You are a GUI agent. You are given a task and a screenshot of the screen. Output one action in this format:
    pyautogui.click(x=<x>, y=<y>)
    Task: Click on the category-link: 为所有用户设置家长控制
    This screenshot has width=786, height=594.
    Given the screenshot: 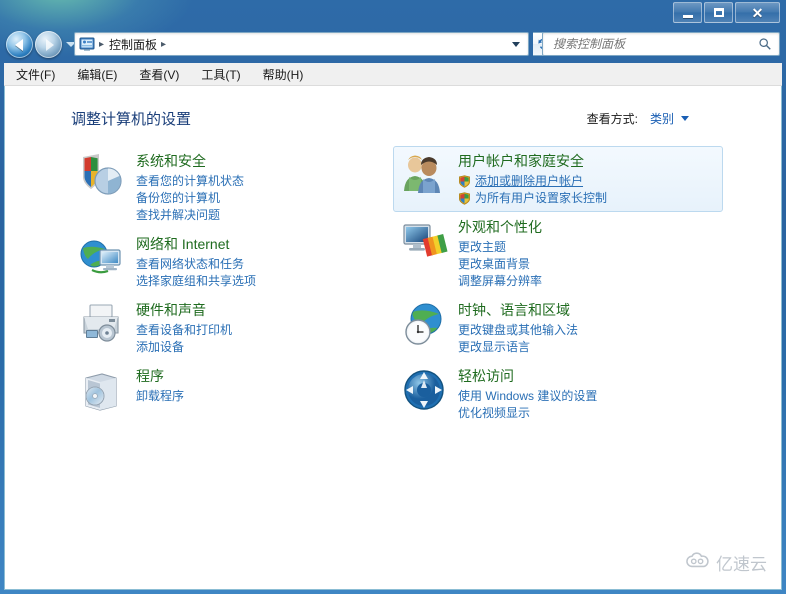 What is the action you would take?
    pyautogui.click(x=532, y=198)
    